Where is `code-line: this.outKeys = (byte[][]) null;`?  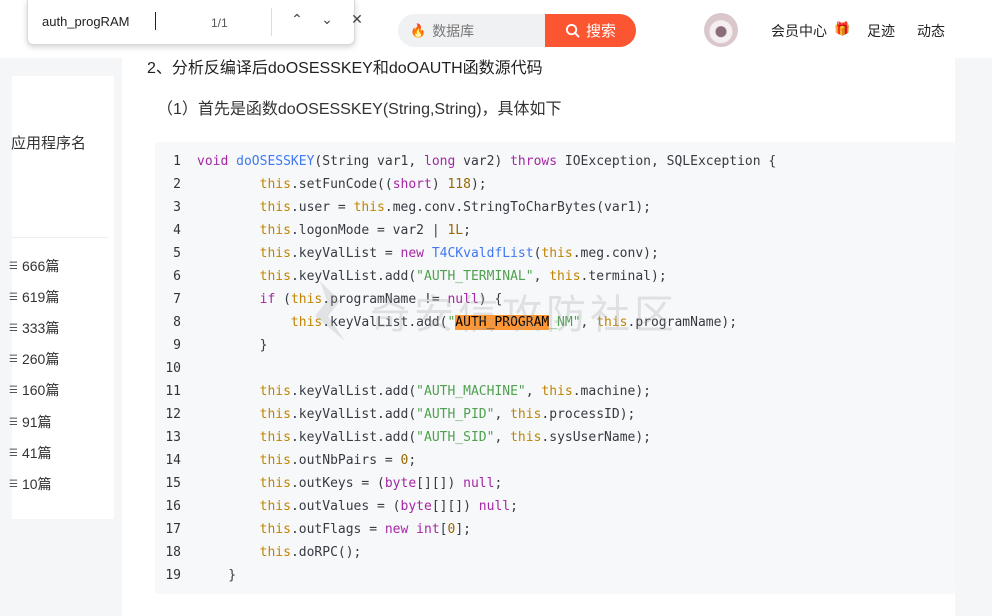
code-line: this.outKeys = (byte[][]) null; is located at coordinates (381, 483).